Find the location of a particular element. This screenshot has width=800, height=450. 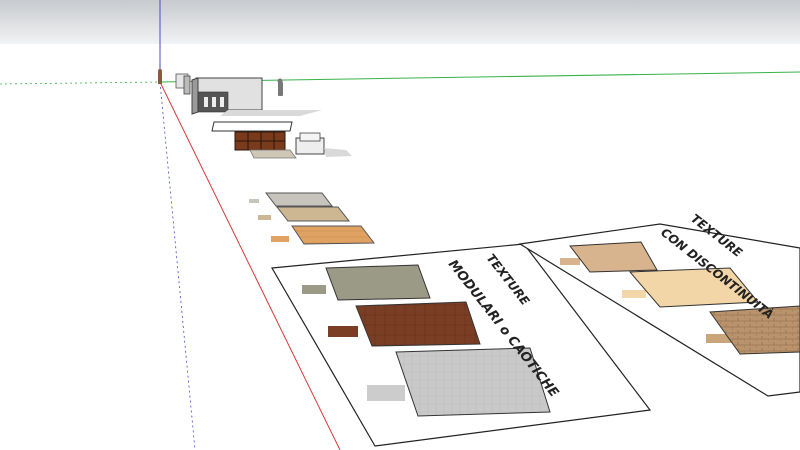

swatch-gray-beige is located at coordinates (378, 282).